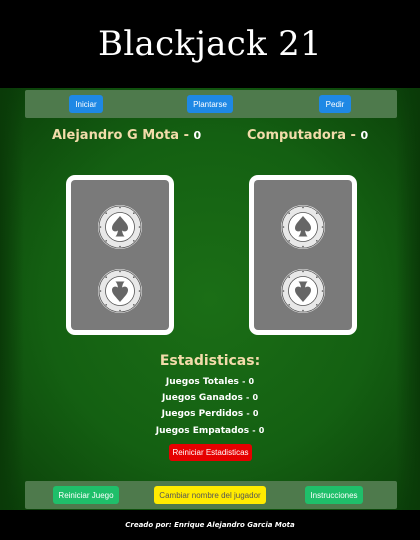  What do you see at coordinates (12, 299) in the screenshot?
I see `table-edge-left` at bounding box center [12, 299].